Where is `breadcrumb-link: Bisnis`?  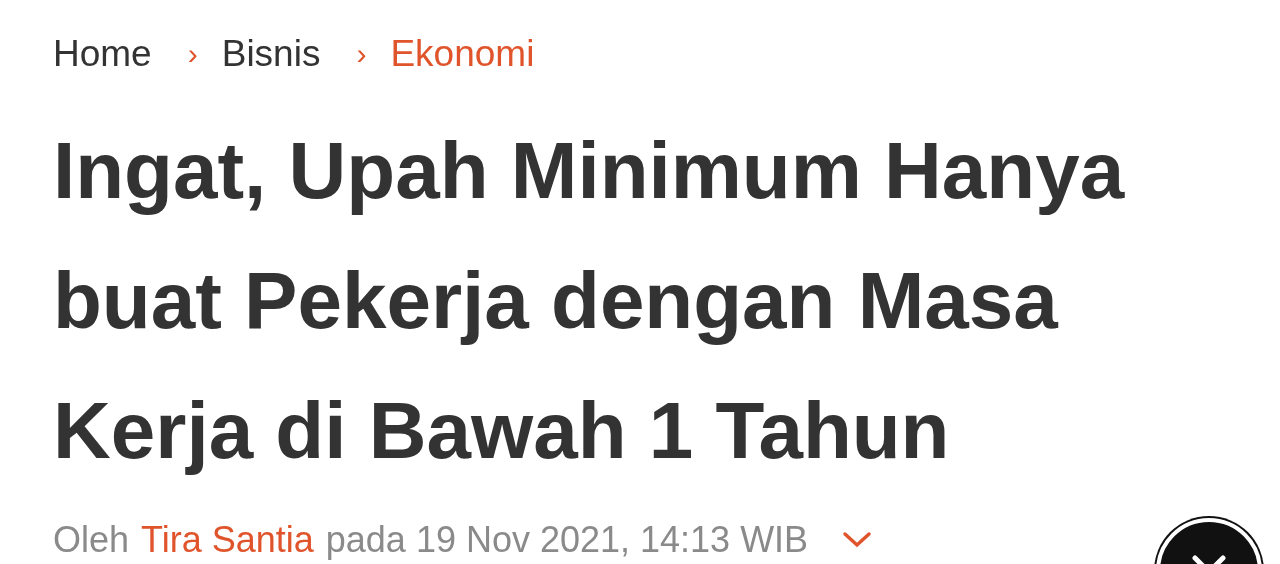 breadcrumb-link: Bisnis is located at coordinates (271, 54).